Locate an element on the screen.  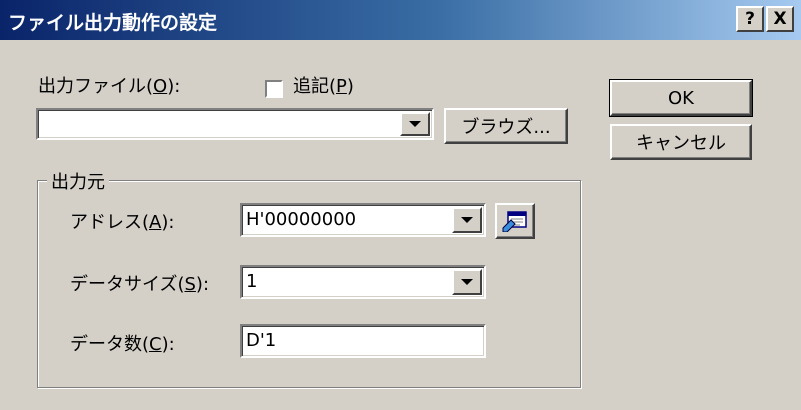
cancel-button: キャンセル is located at coordinates (681, 142).